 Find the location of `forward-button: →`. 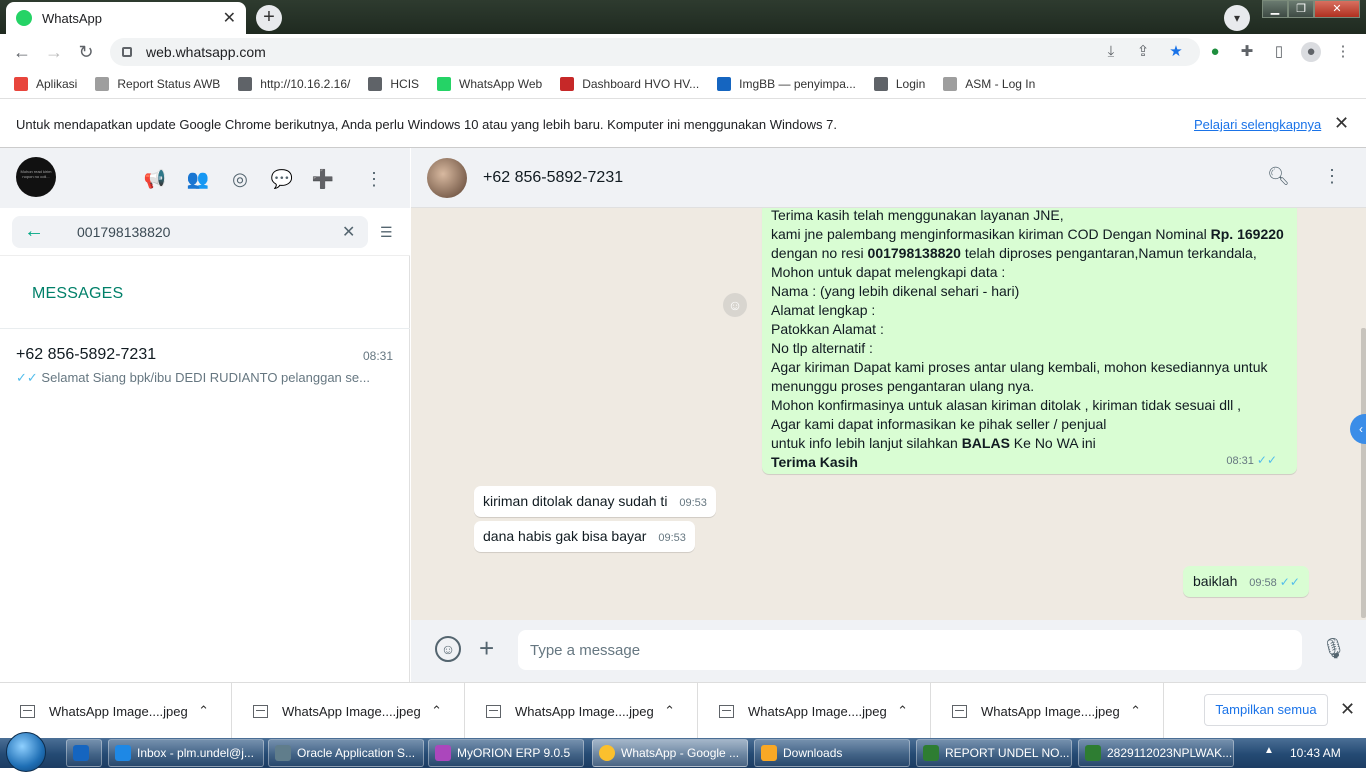

forward-button: → is located at coordinates (54, 52).